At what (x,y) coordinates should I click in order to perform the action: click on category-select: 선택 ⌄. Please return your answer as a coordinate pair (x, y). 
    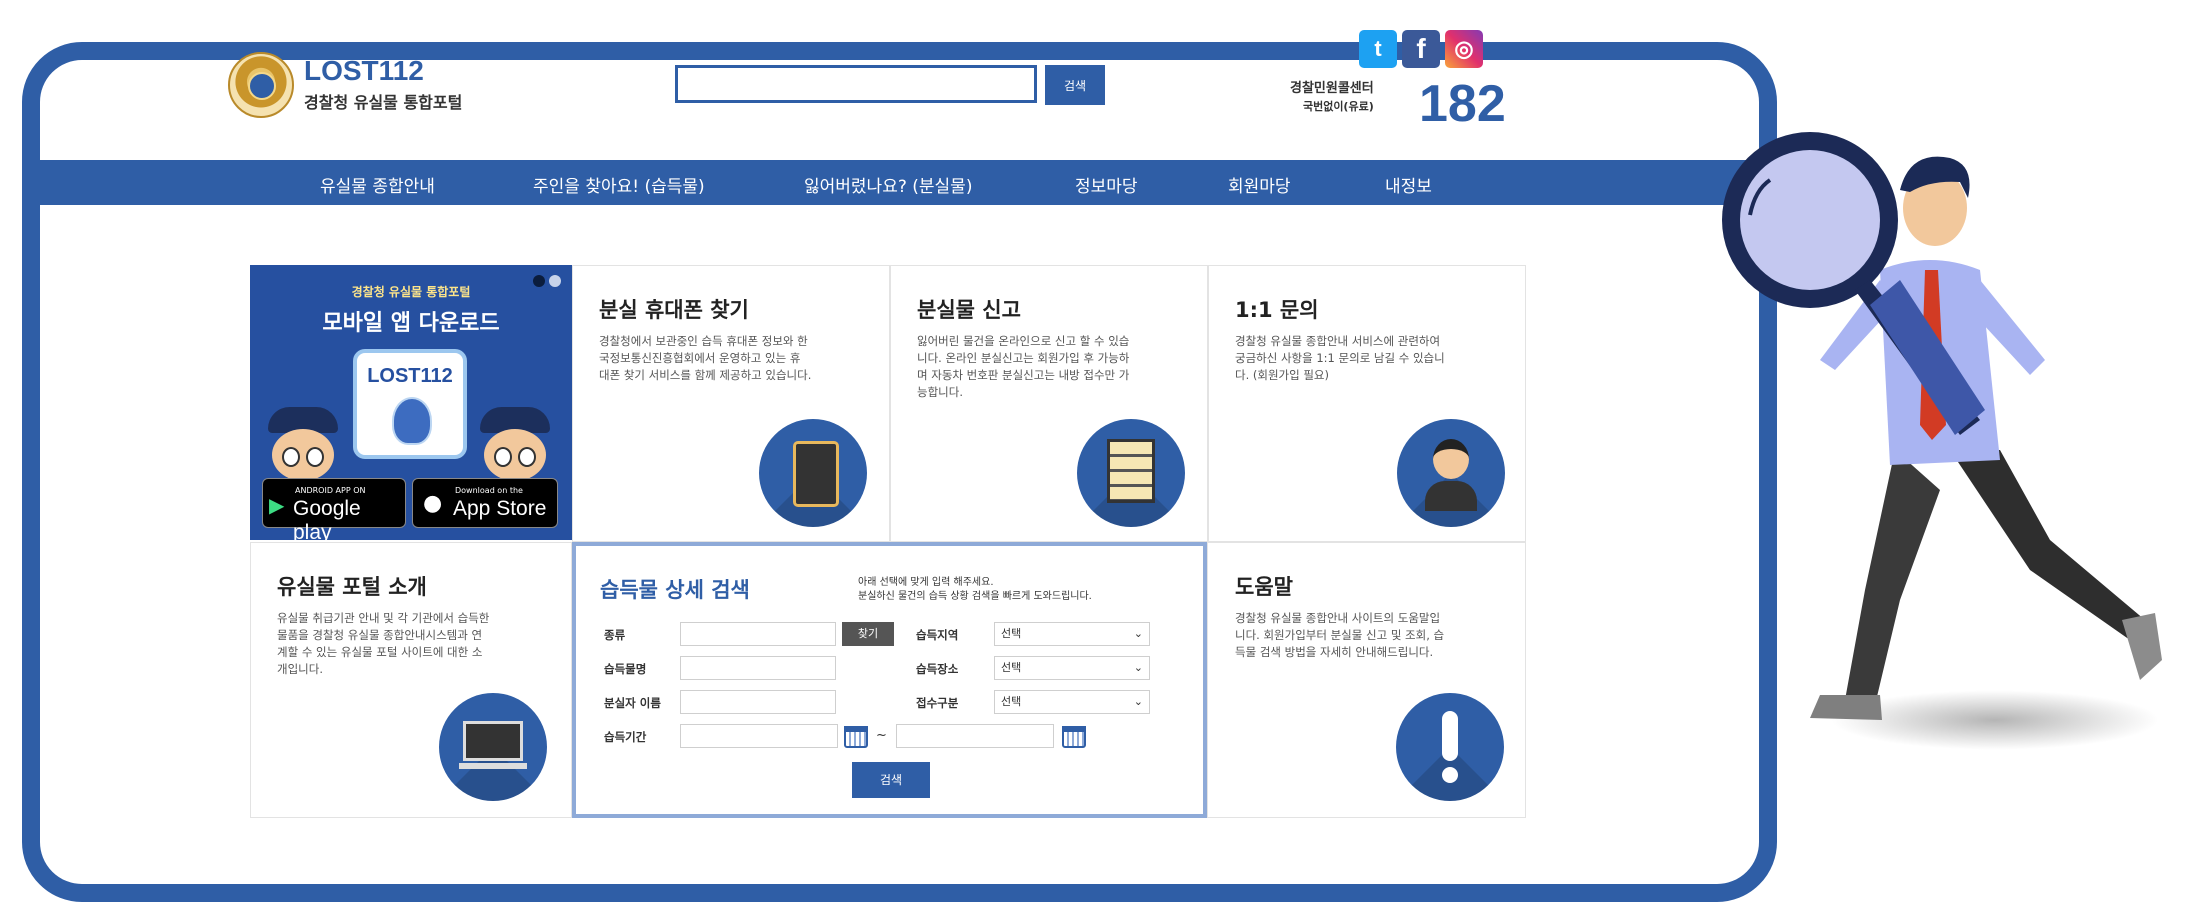
    Looking at the image, I should click on (1072, 702).